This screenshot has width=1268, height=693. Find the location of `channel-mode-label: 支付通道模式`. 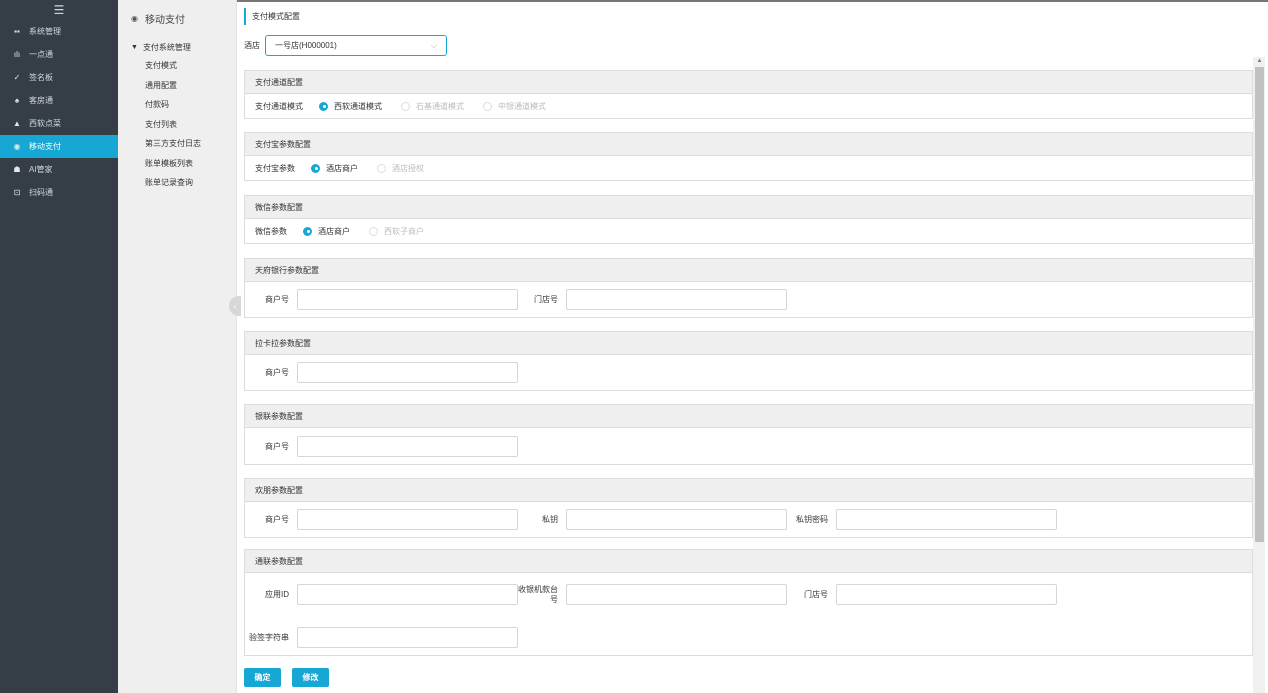

channel-mode-label: 支付通道模式 is located at coordinates (279, 106).